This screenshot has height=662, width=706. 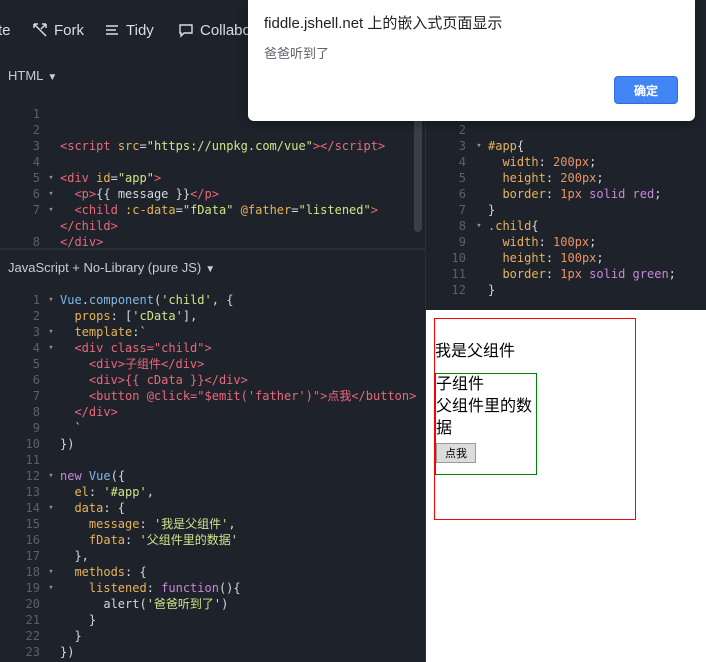 What do you see at coordinates (26, 75) in the screenshot?
I see `panel-title: HTML` at bounding box center [26, 75].